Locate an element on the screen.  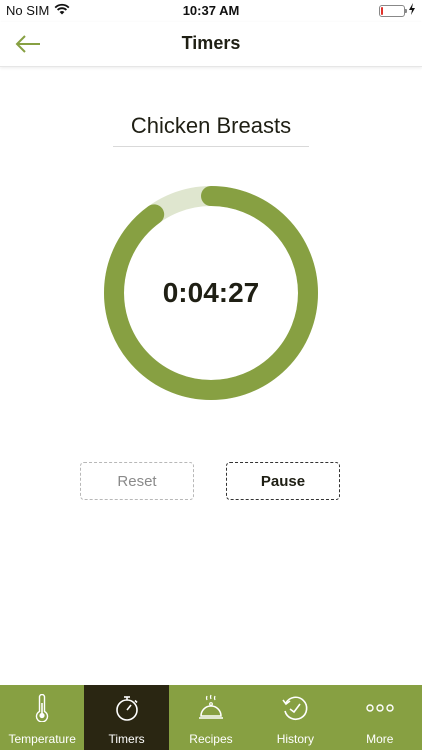
history-icon is located at coordinates (295, 708).